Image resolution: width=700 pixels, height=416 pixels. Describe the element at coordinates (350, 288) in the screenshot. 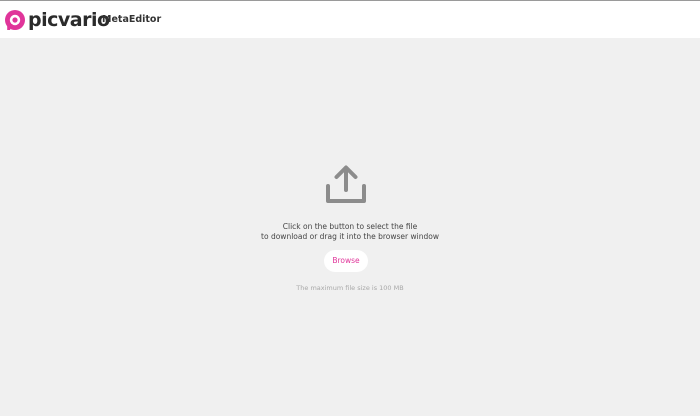

I see `max-file-size-note: The maximum file size is 100 MB` at that location.